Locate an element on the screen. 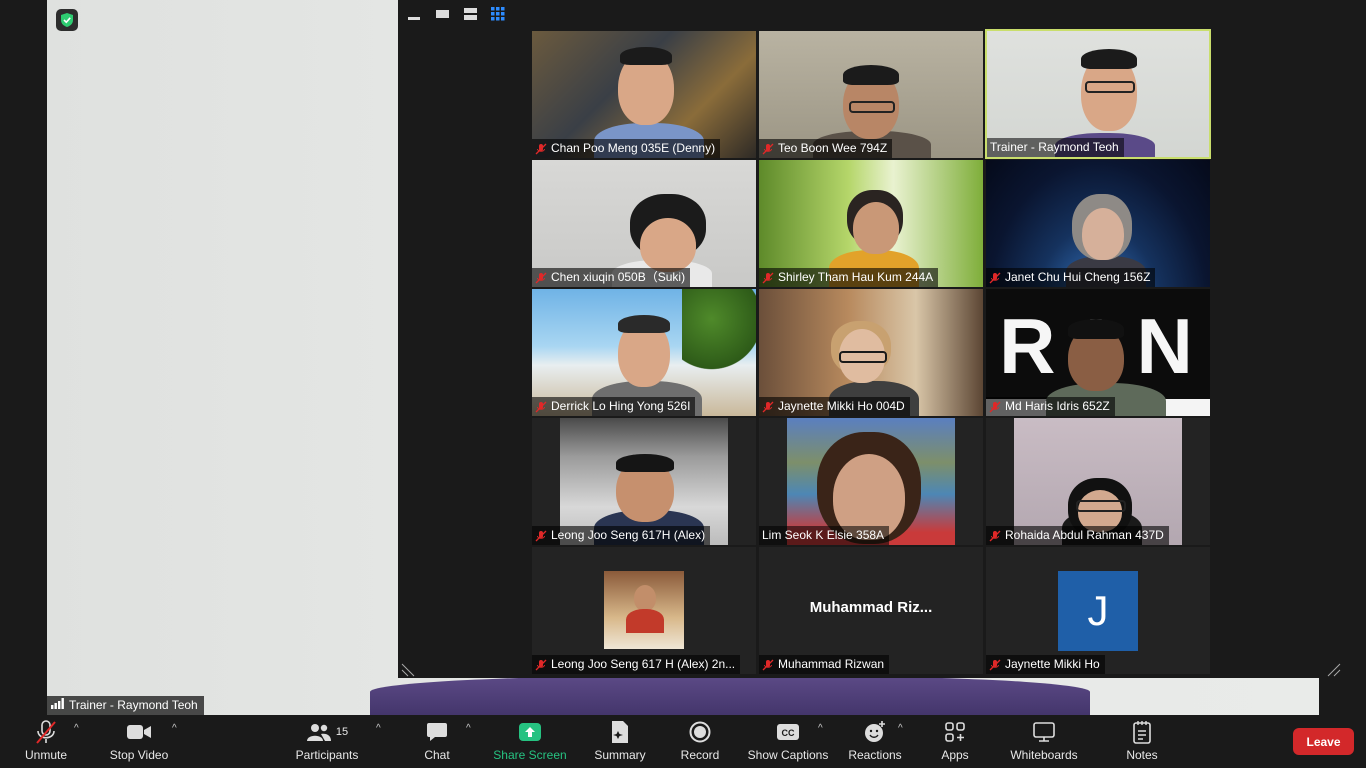 The image size is (1366, 768). audio-options-caret-icon: ^ is located at coordinates (76, 728).